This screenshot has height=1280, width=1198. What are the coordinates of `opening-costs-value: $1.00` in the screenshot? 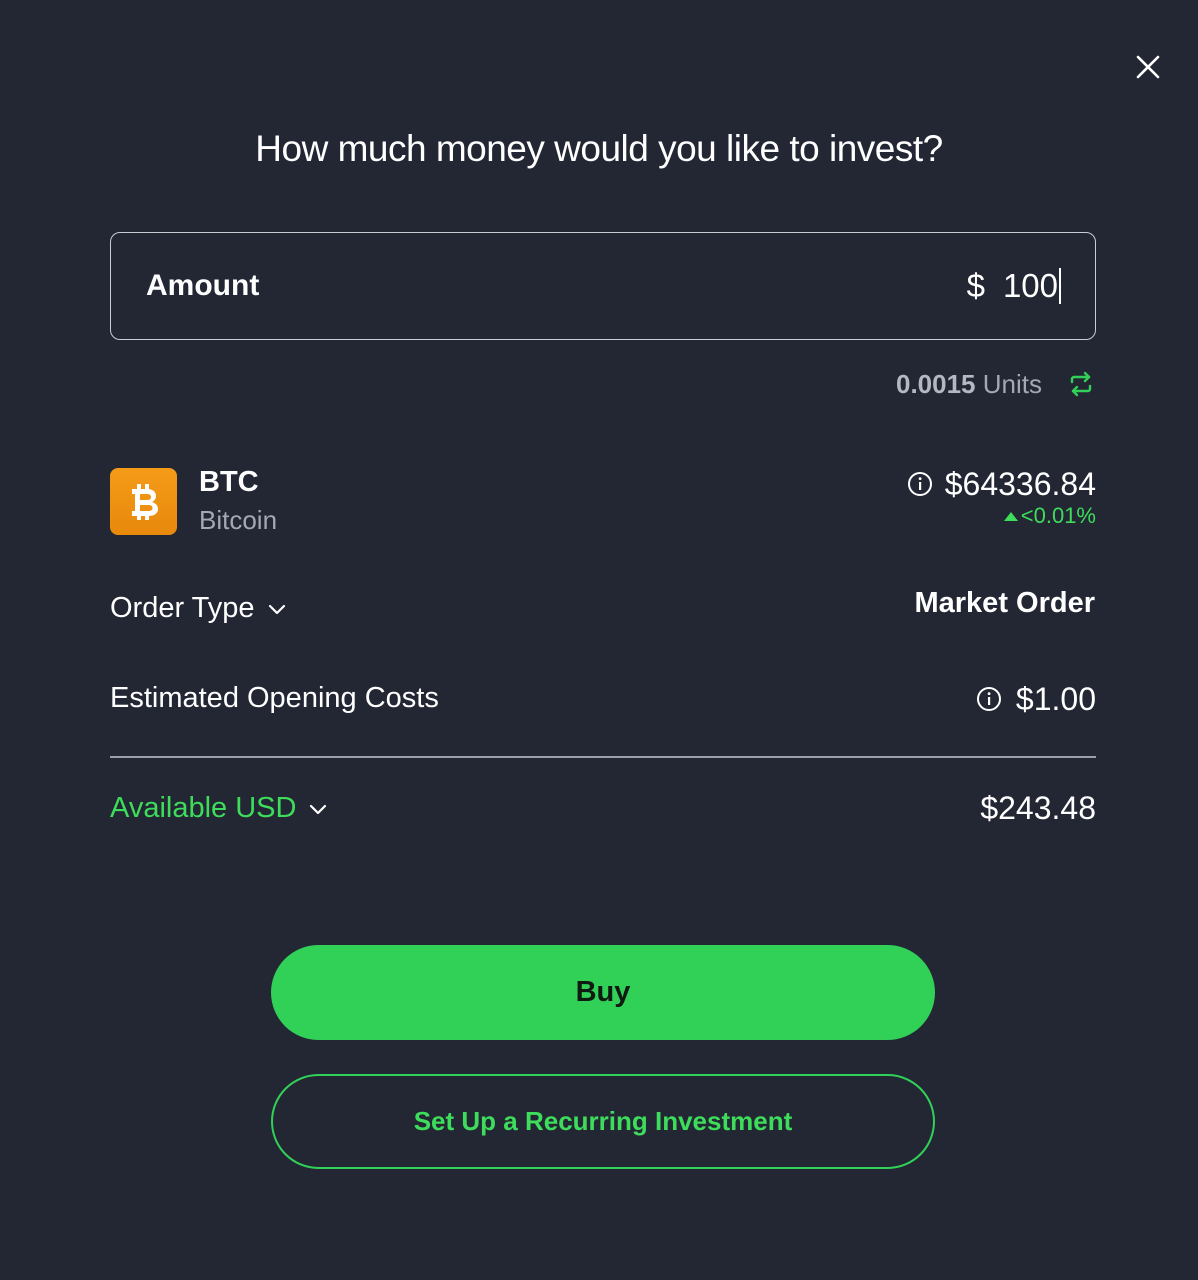 It's located at (1055, 698).